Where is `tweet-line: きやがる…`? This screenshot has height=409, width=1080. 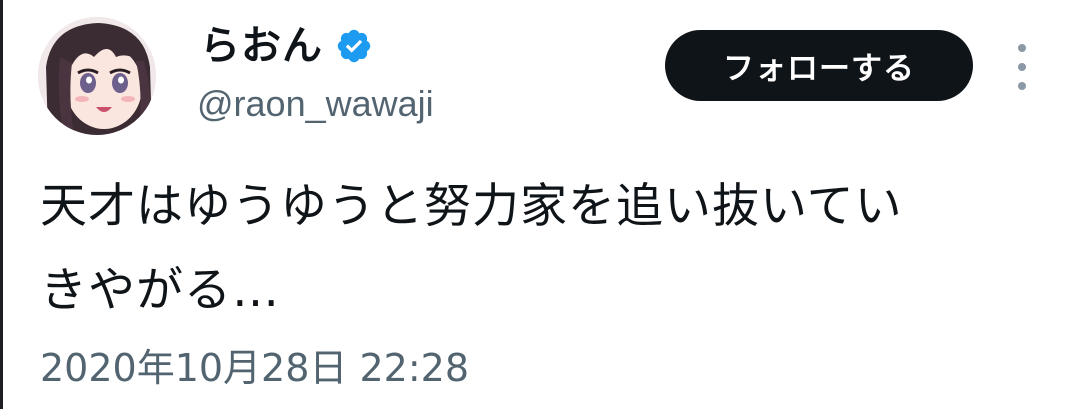 tweet-line: きやがる… is located at coordinates (160, 290).